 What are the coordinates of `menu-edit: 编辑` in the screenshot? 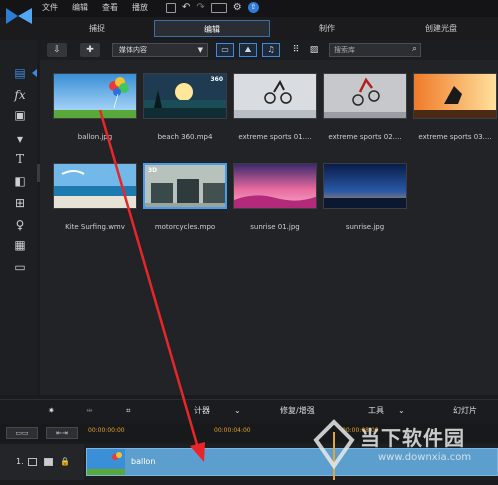 It's located at (80, 8).